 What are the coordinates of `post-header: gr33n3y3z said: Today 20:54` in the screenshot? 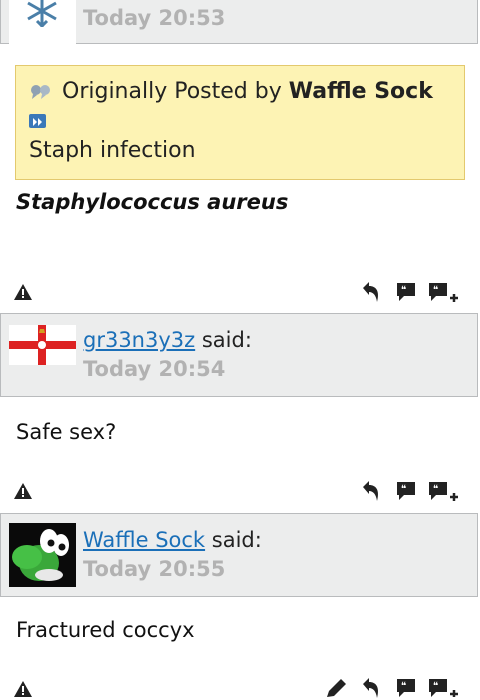 It's located at (239, 355).